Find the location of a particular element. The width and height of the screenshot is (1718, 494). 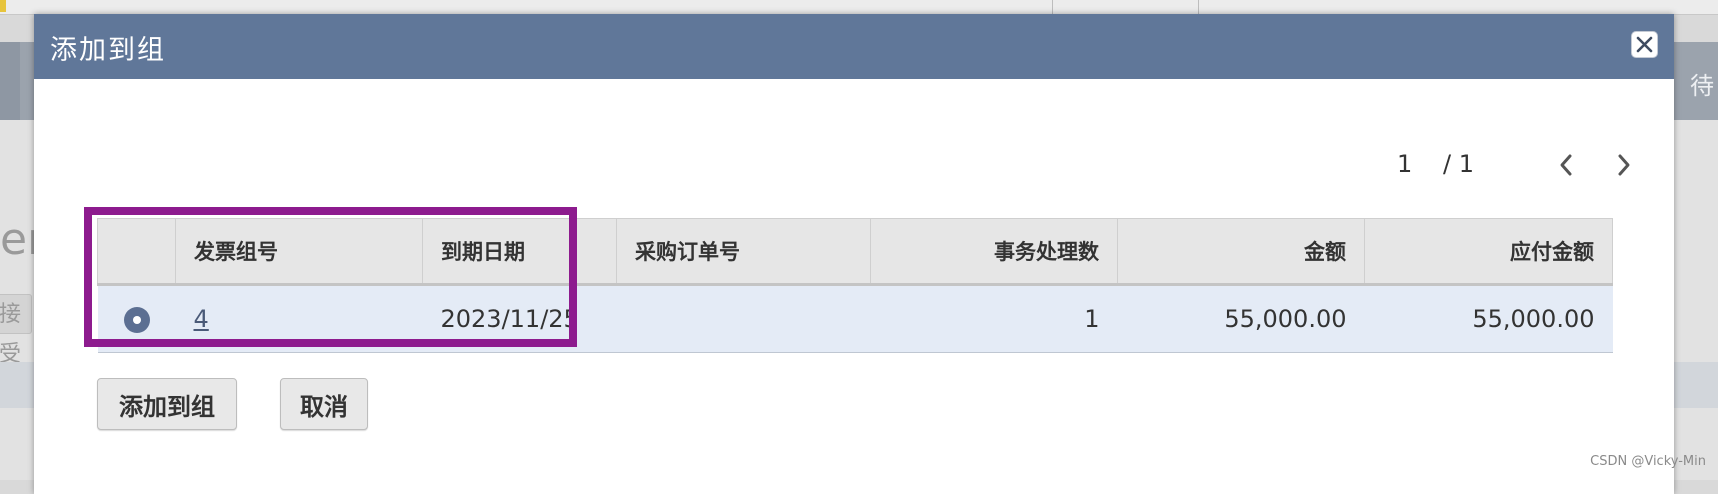

cell-transaction-count: 1 is located at coordinates (994, 318).